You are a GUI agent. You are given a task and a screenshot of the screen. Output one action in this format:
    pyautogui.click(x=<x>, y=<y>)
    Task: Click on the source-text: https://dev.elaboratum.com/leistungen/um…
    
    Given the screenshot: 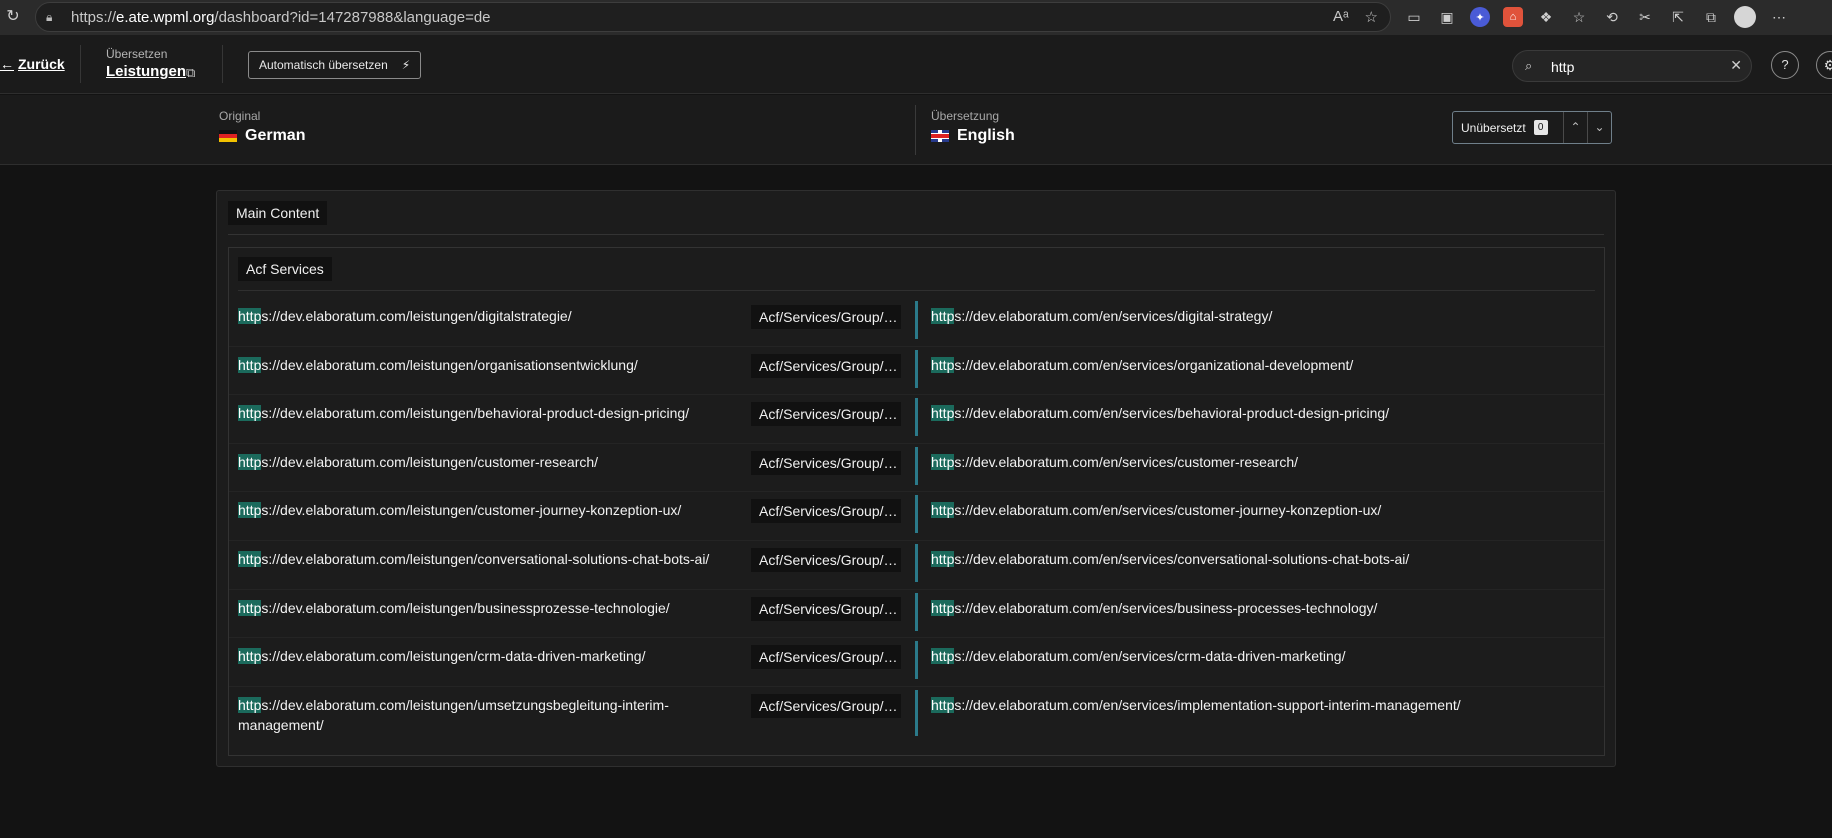 What is the action you would take?
    pyautogui.click(x=488, y=715)
    